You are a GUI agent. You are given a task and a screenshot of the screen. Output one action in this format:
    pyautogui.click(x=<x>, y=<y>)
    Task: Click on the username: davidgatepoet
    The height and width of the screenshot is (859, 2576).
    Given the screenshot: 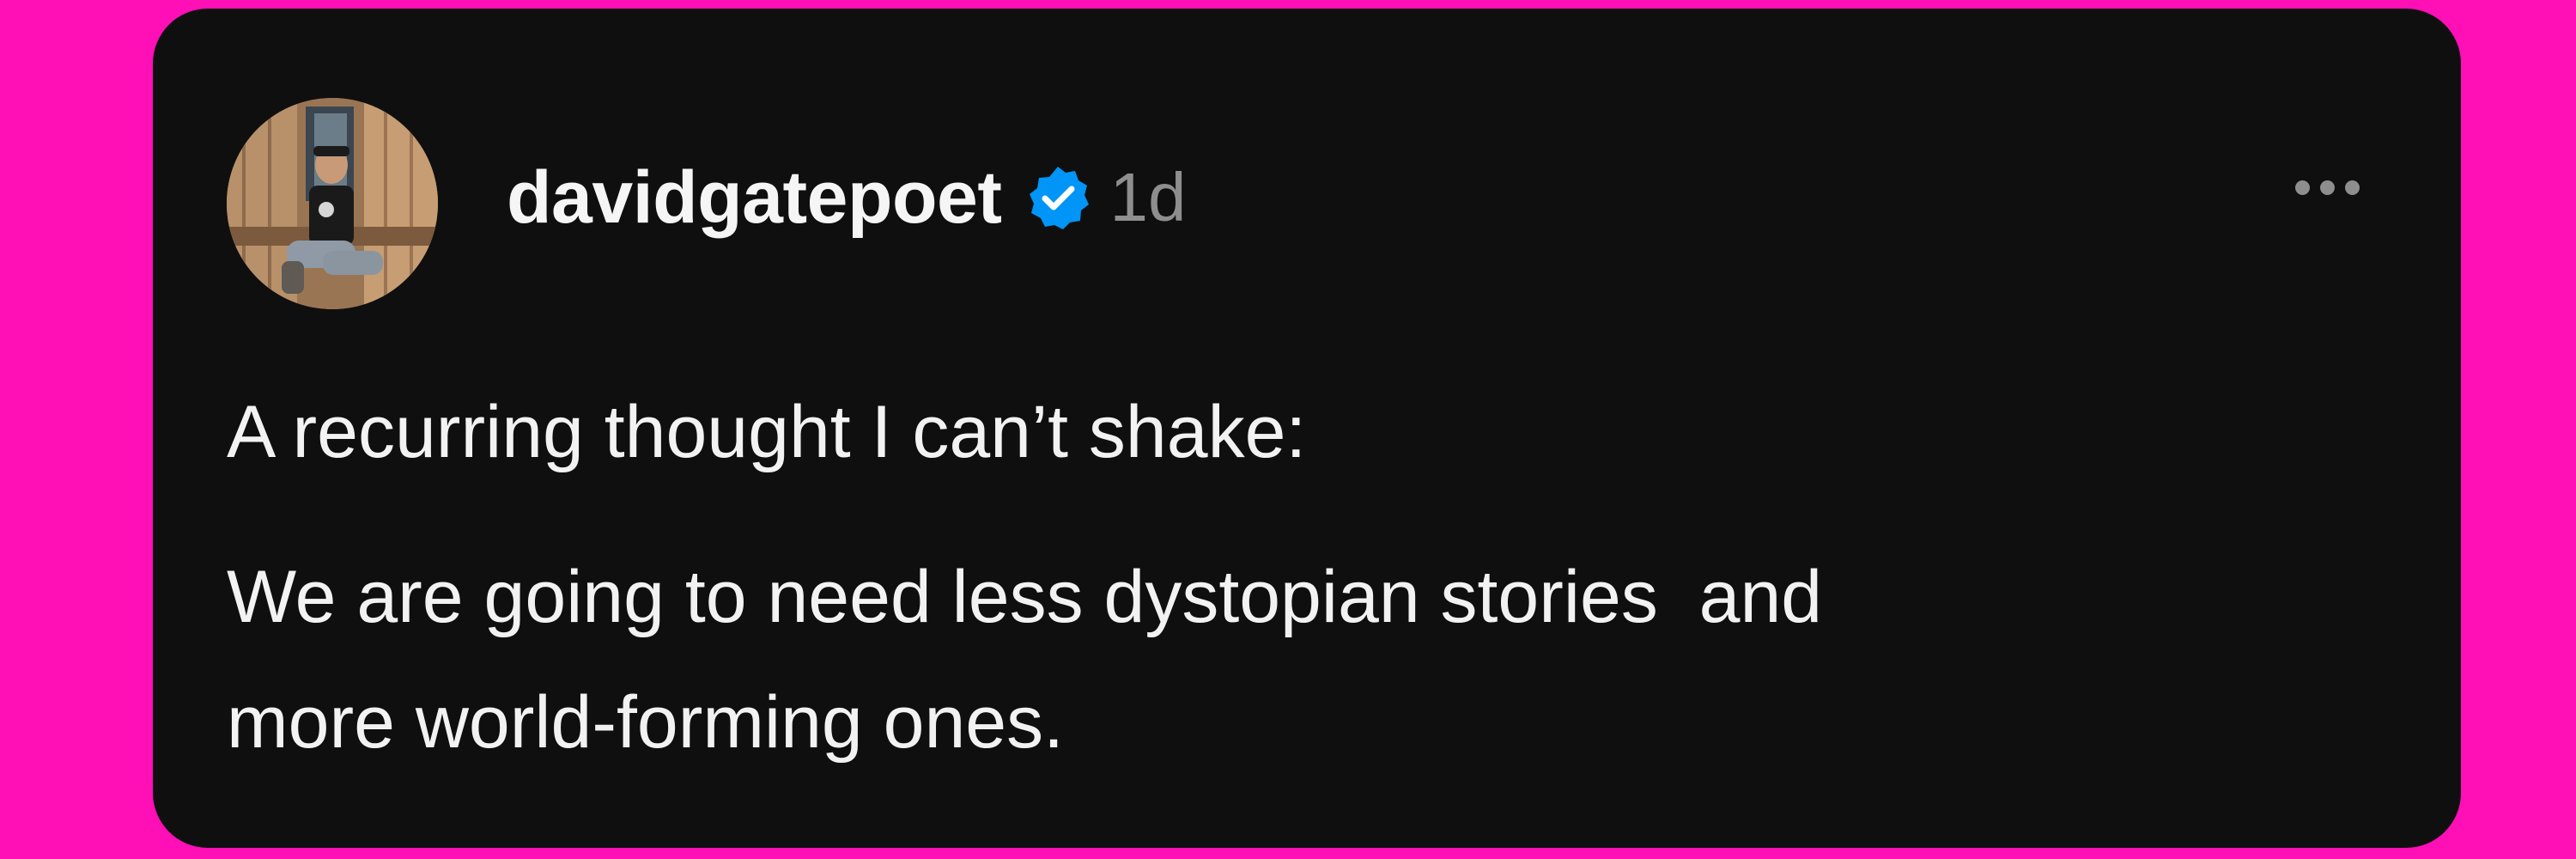 What is the action you would take?
    pyautogui.click(x=755, y=198)
    